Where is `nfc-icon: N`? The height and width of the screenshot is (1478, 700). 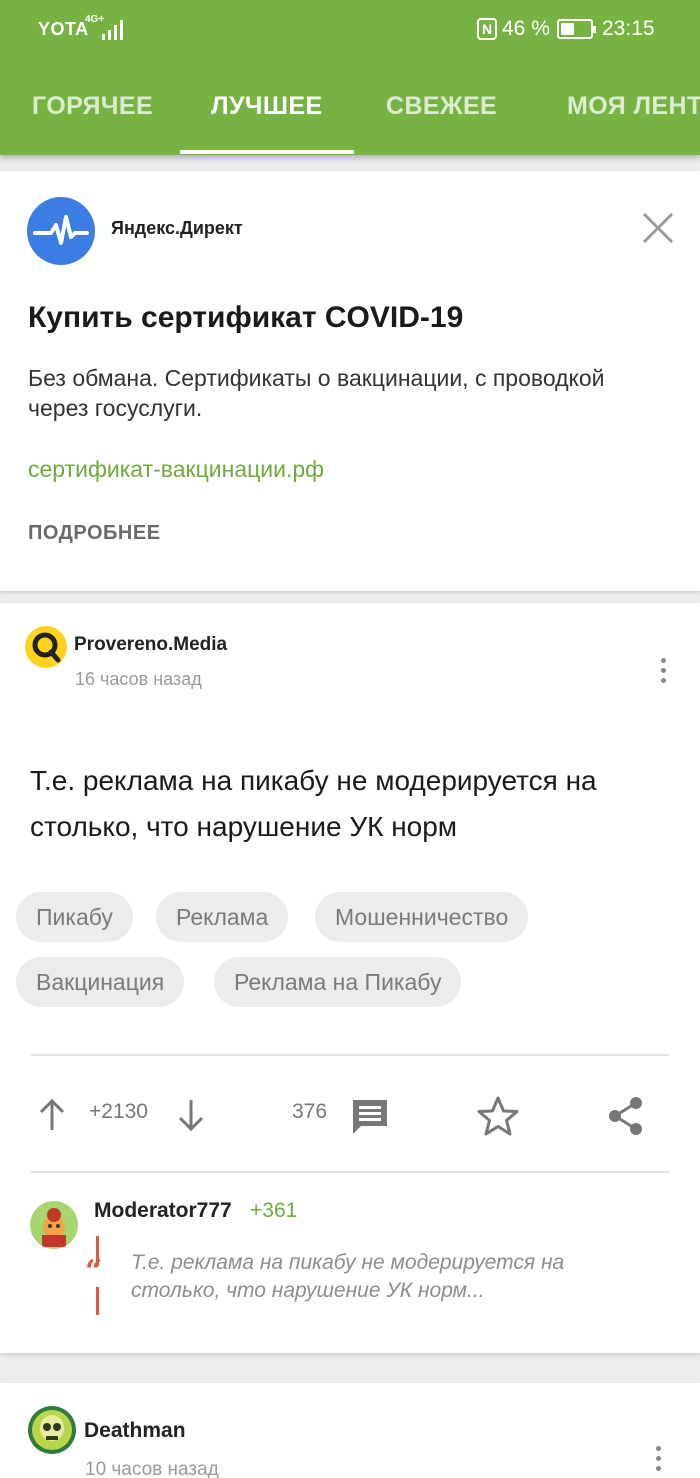
nfc-icon: N is located at coordinates (487, 29).